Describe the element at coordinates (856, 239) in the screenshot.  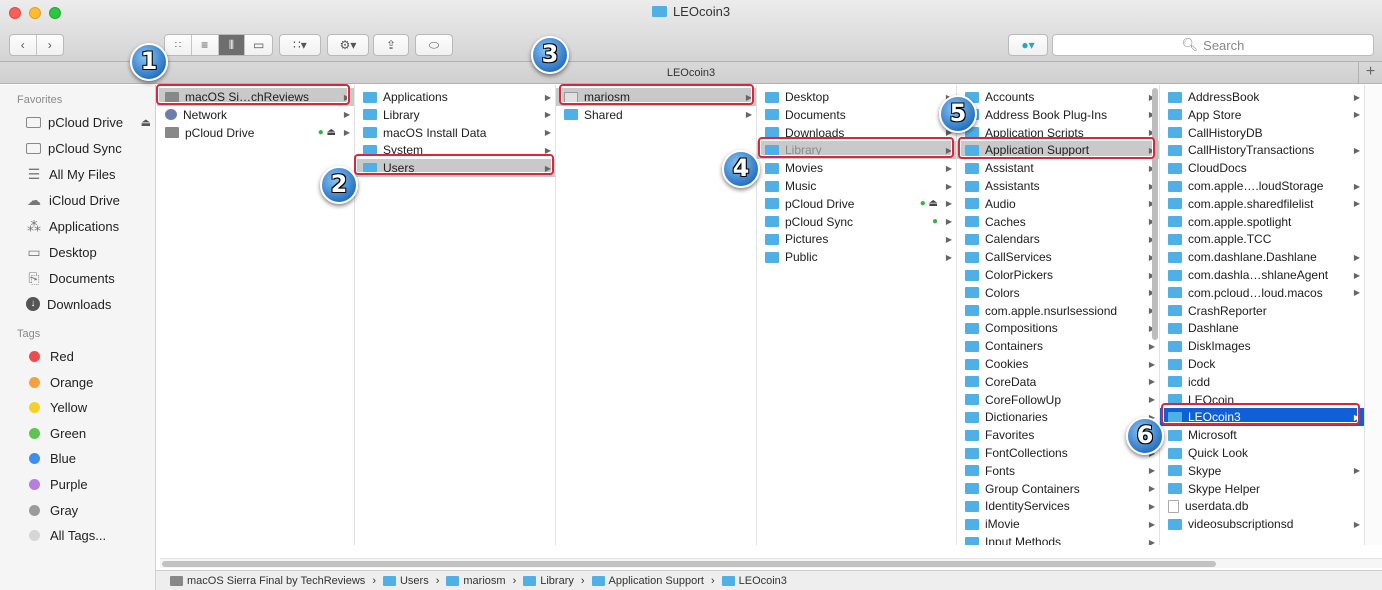
I see `row-pictures: Pictures ▶` at that location.